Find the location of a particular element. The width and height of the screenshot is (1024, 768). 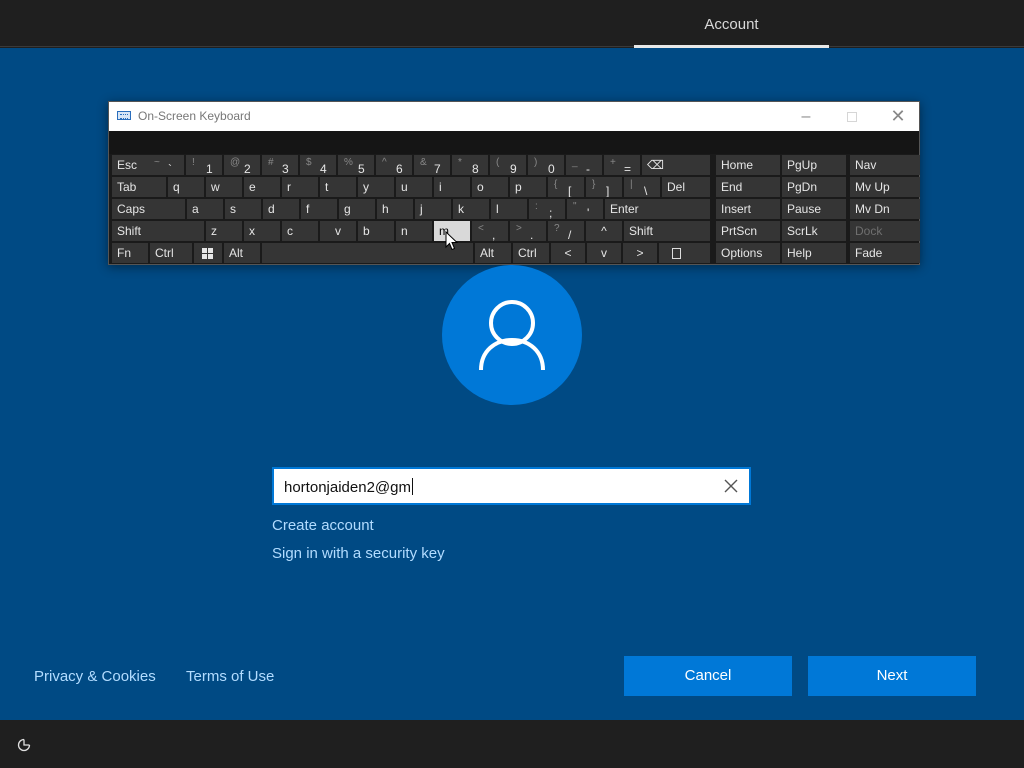

key-k: k is located at coordinates (471, 209).